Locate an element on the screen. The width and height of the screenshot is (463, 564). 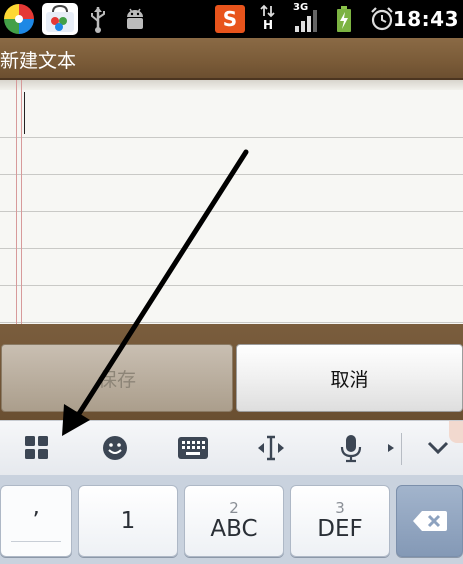
emoji-icon is located at coordinates (115, 448).